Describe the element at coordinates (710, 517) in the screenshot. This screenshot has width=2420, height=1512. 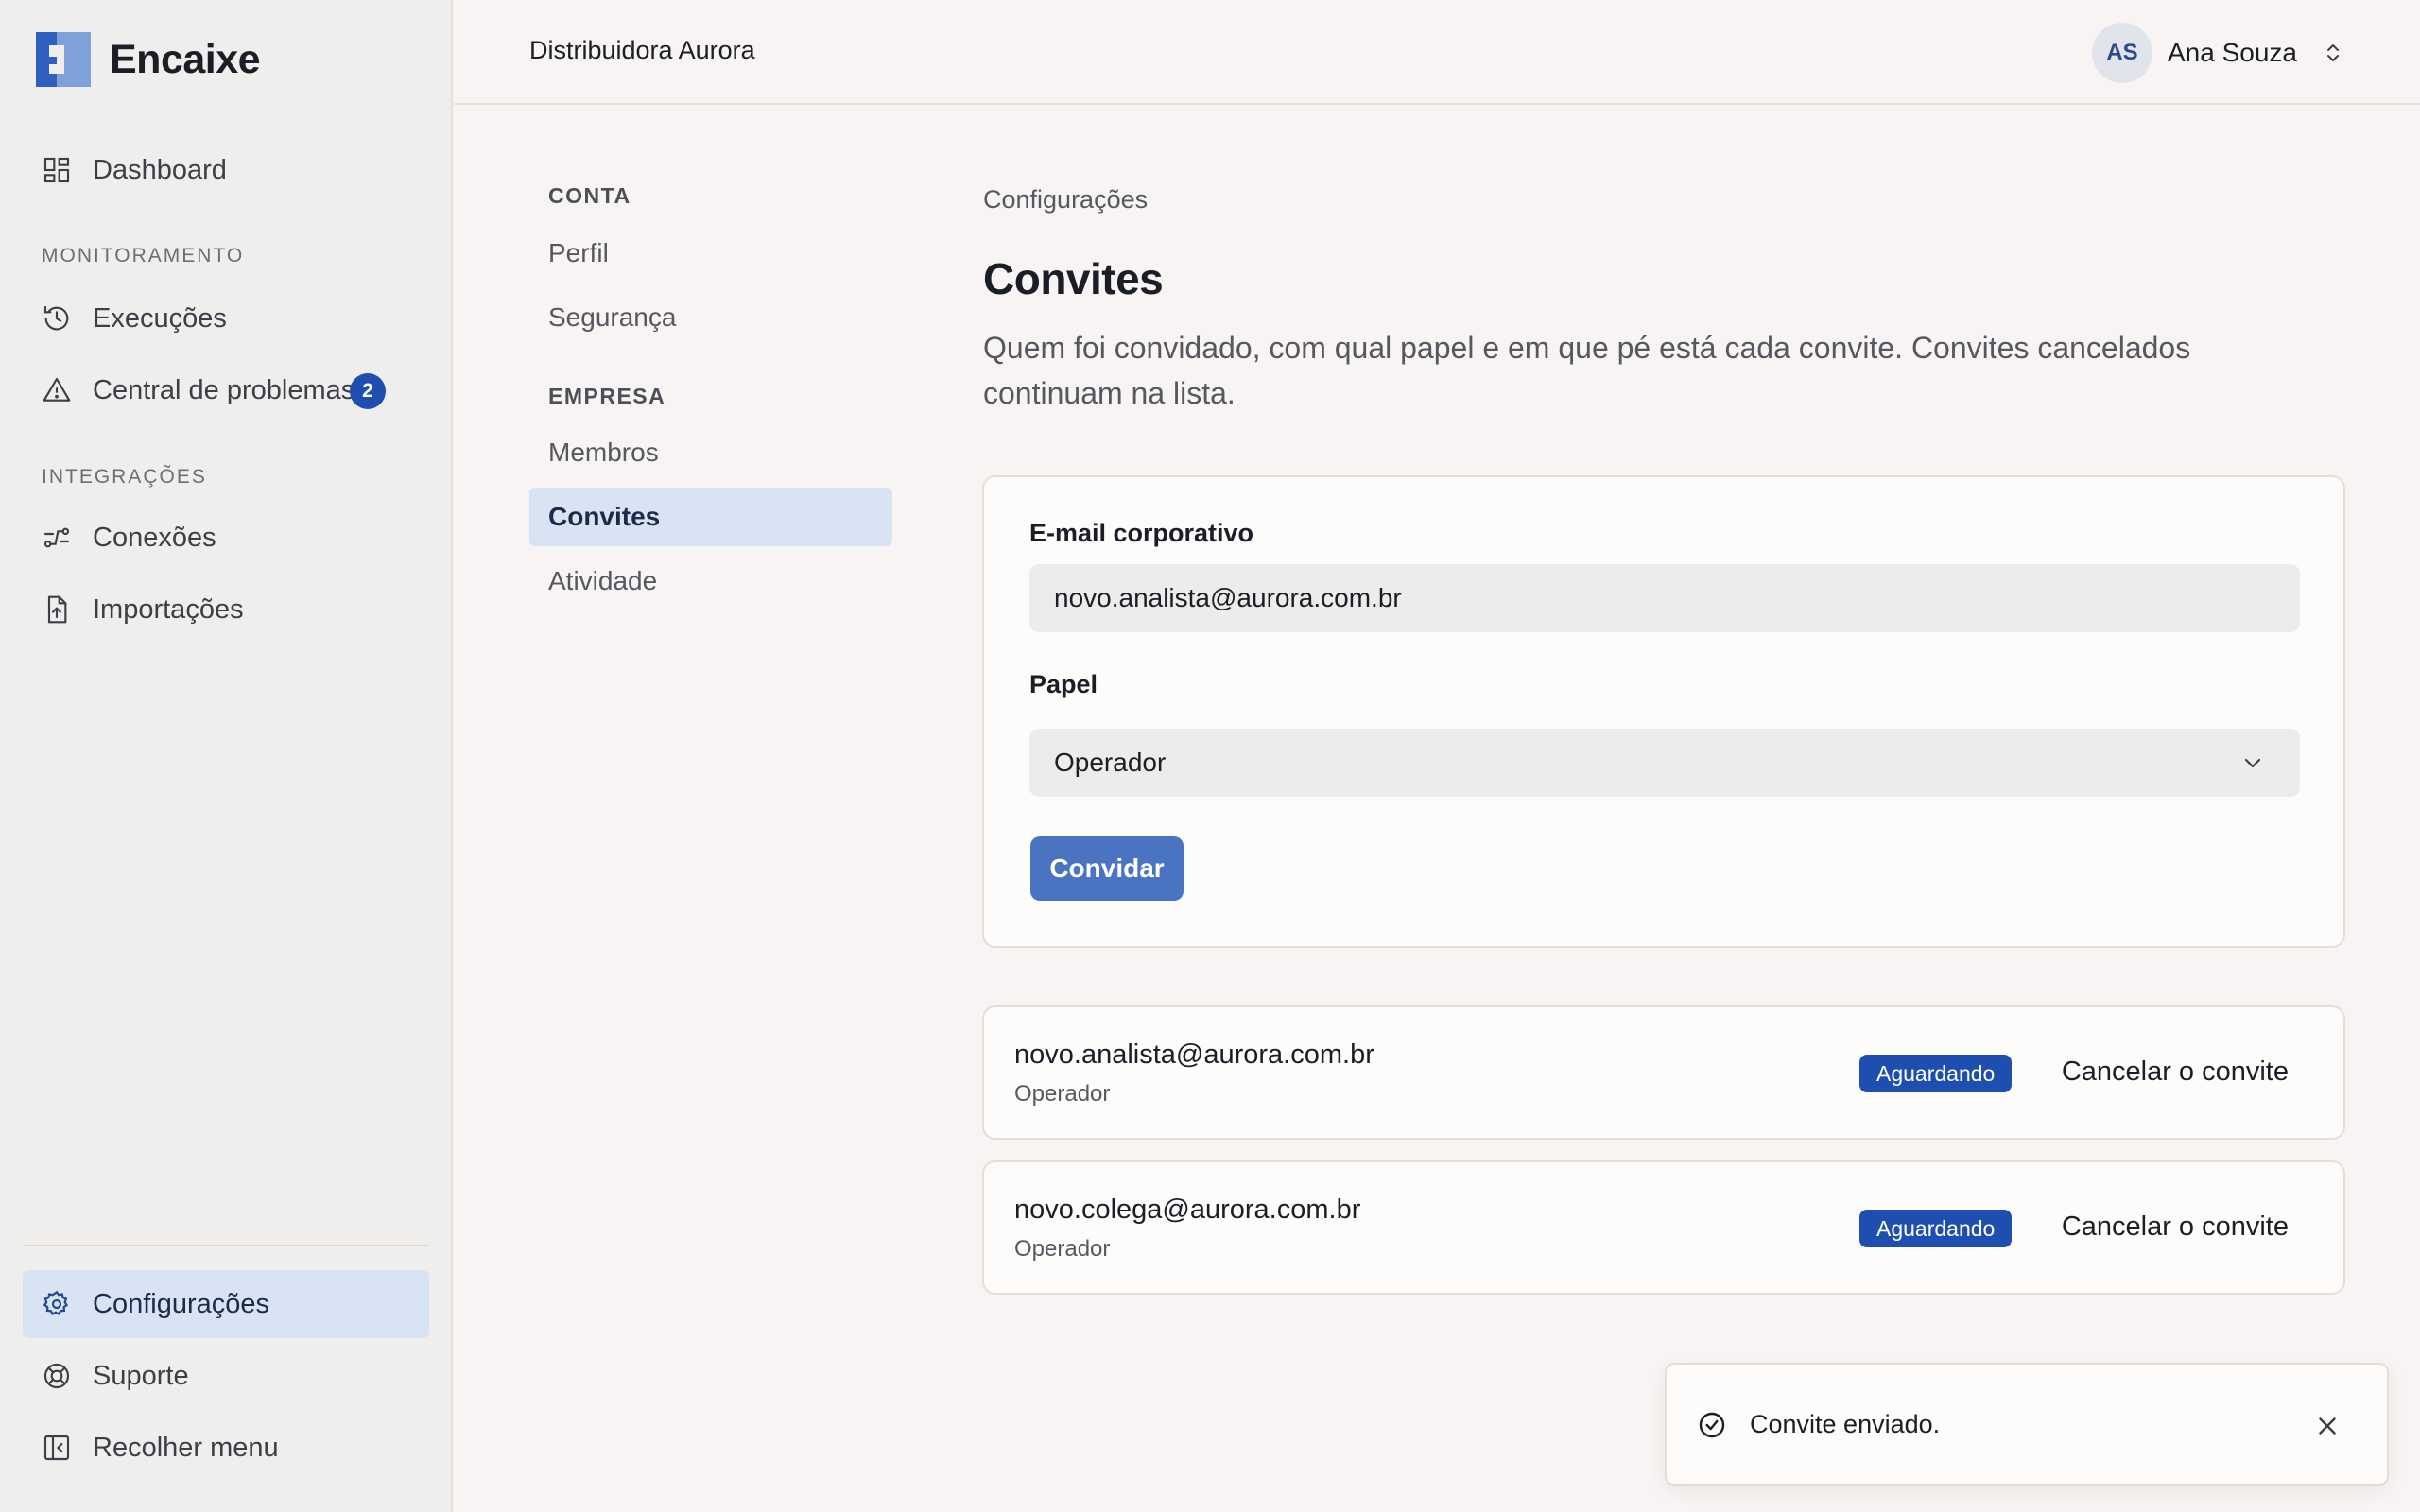
I see `subnav-item-invites: Convites` at that location.